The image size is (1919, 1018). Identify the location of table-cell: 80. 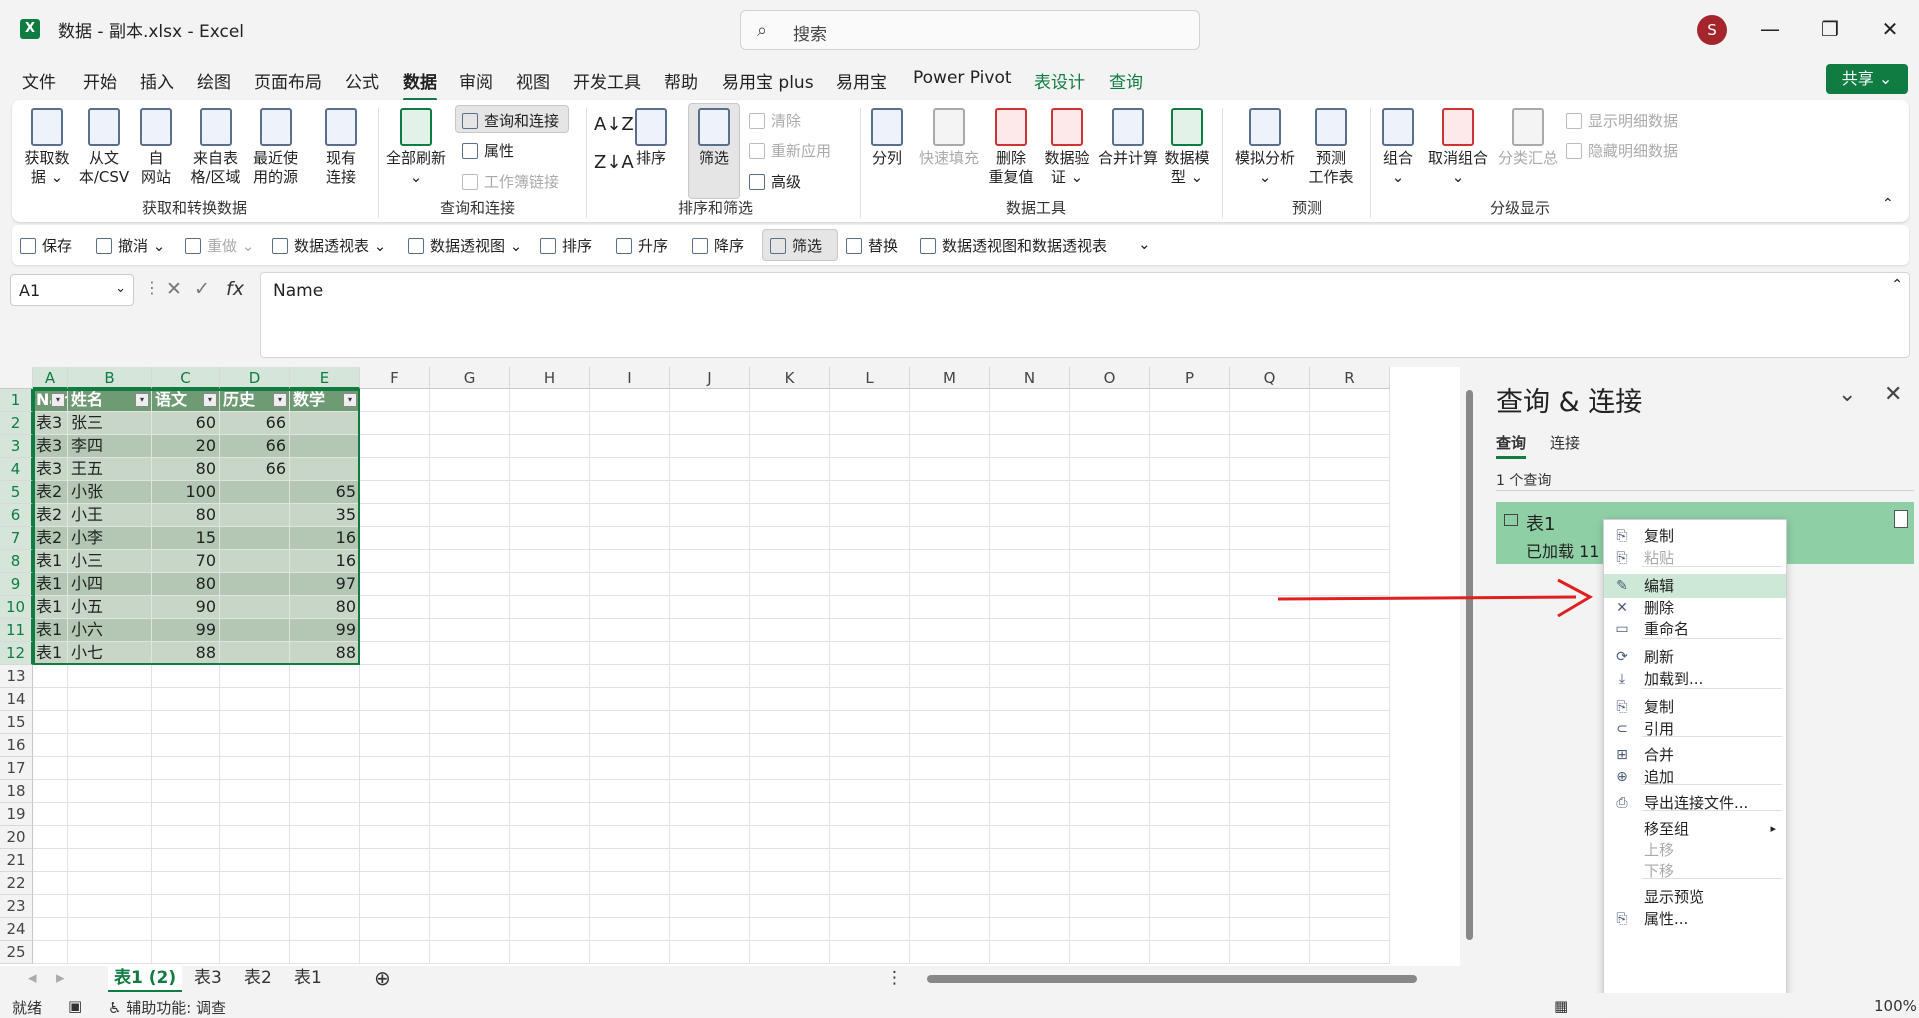
(186, 515).